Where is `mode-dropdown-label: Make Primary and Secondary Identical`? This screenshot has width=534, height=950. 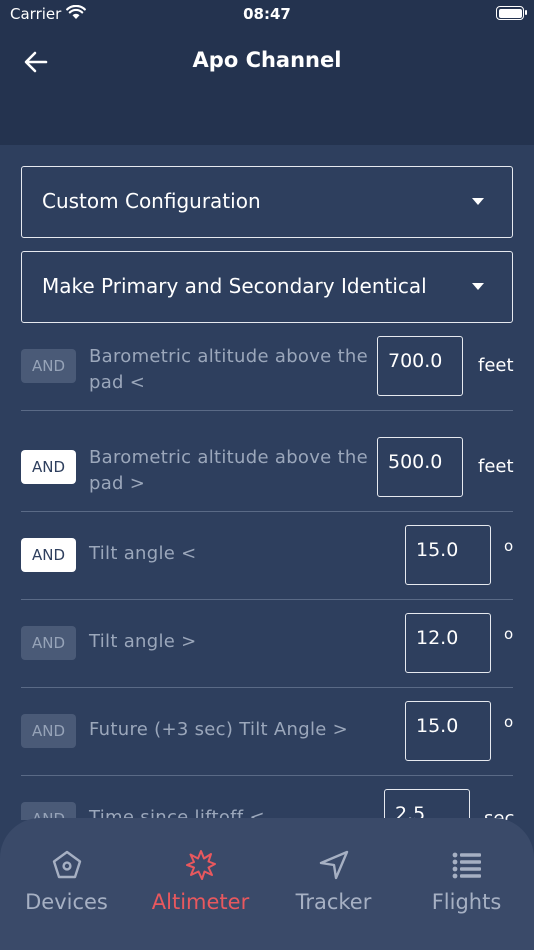 mode-dropdown-label: Make Primary and Secondary Identical is located at coordinates (234, 286).